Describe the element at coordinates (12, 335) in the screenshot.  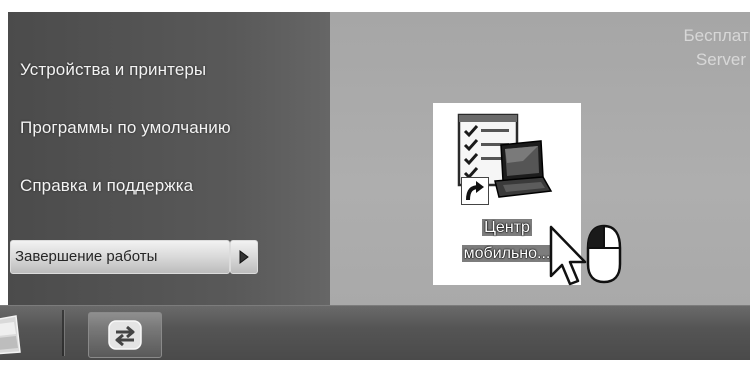
I see `start-orb-icon` at that location.